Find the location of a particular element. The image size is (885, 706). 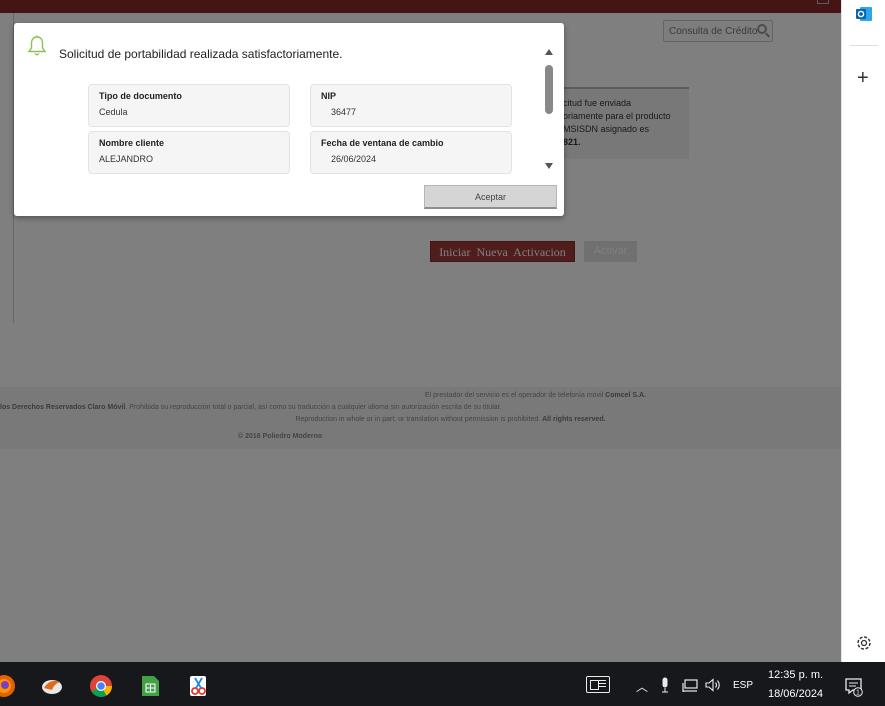

clock-date: 18/06/2024 is located at coordinates (795, 694).